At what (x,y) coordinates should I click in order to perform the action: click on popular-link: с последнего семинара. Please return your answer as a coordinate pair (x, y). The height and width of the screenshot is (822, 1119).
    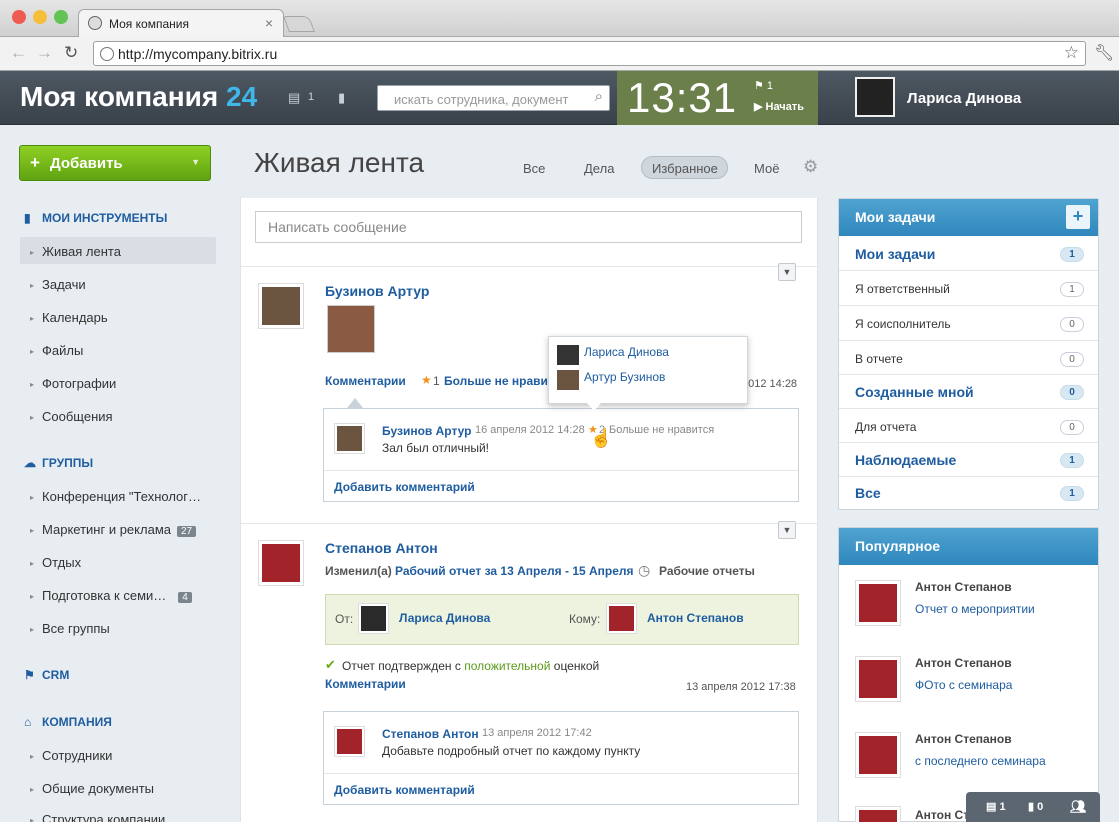
    Looking at the image, I should click on (980, 761).